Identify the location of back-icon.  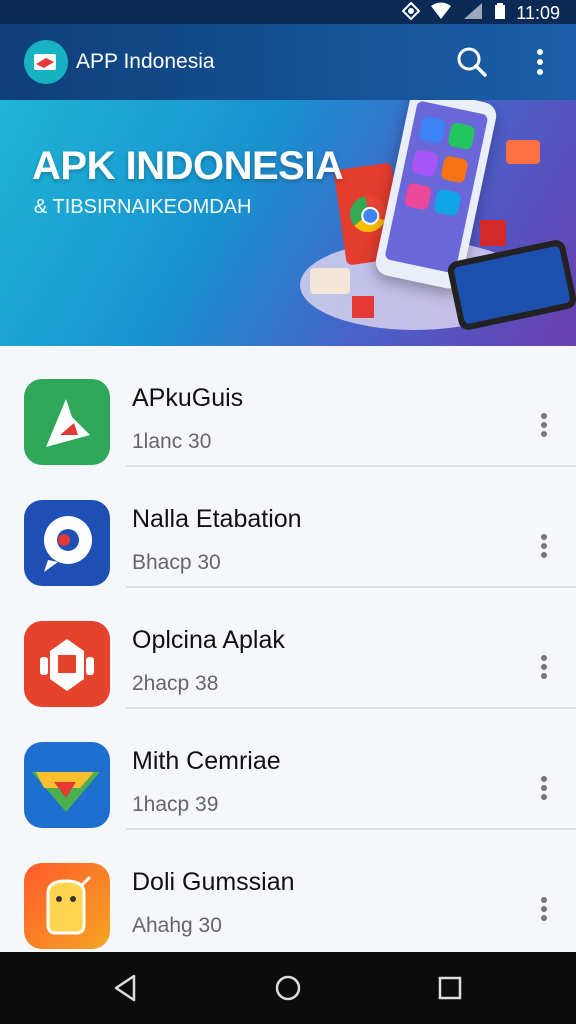
(125, 988).